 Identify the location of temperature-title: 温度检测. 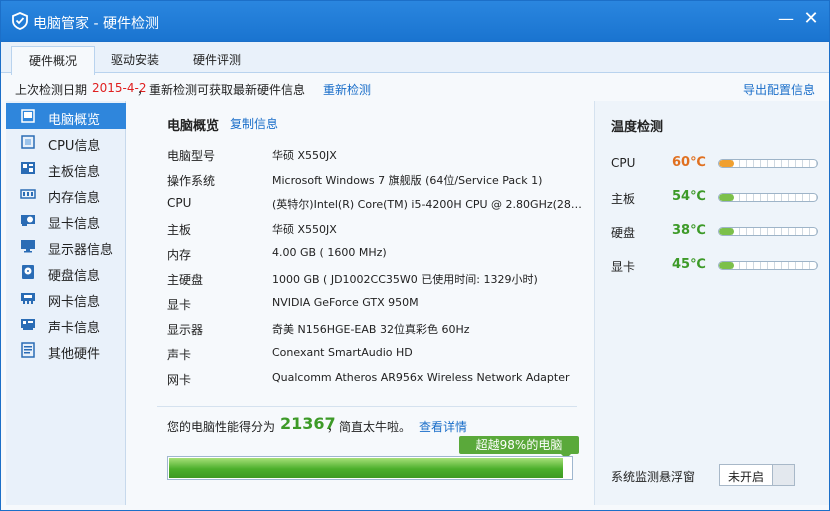
(637, 127).